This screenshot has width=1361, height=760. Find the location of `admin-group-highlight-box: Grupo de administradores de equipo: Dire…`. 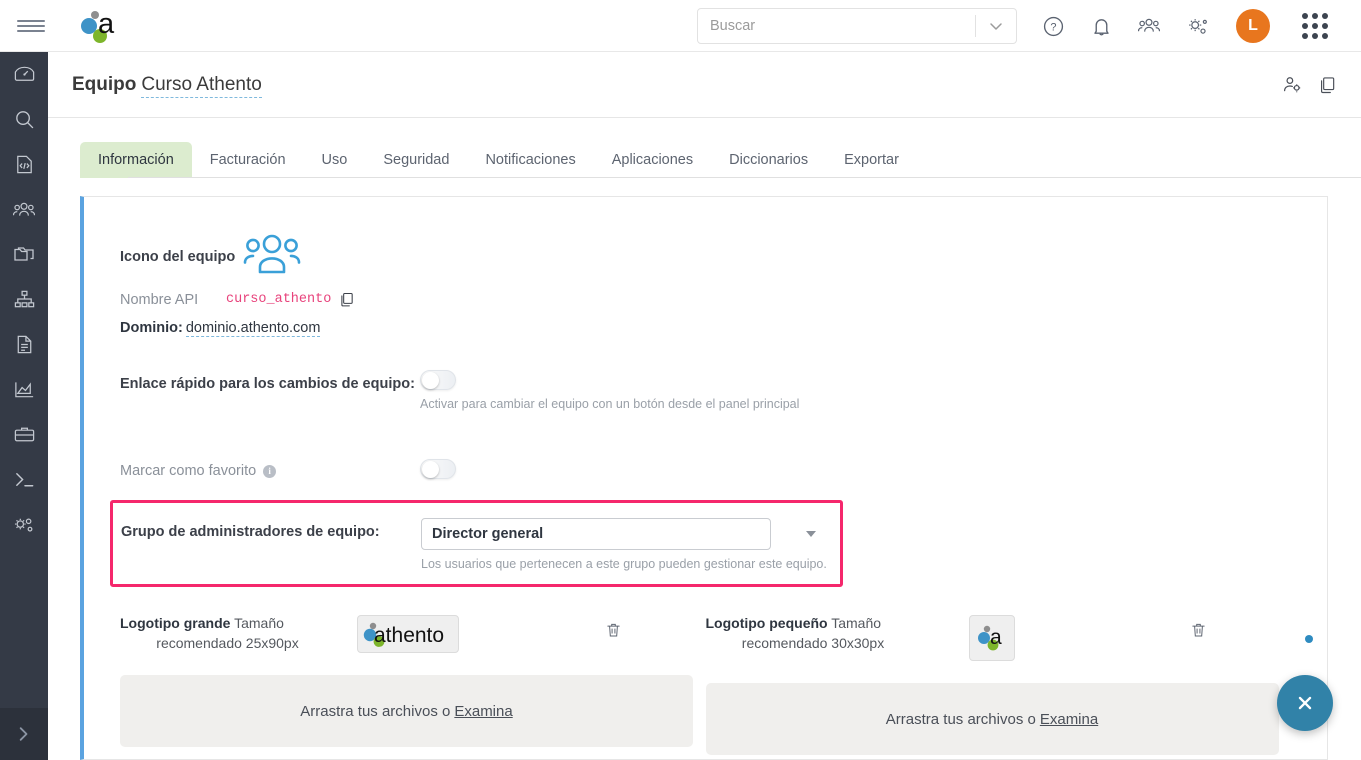

admin-group-highlight-box: Grupo de administradores de equipo: Dire… is located at coordinates (476, 543).